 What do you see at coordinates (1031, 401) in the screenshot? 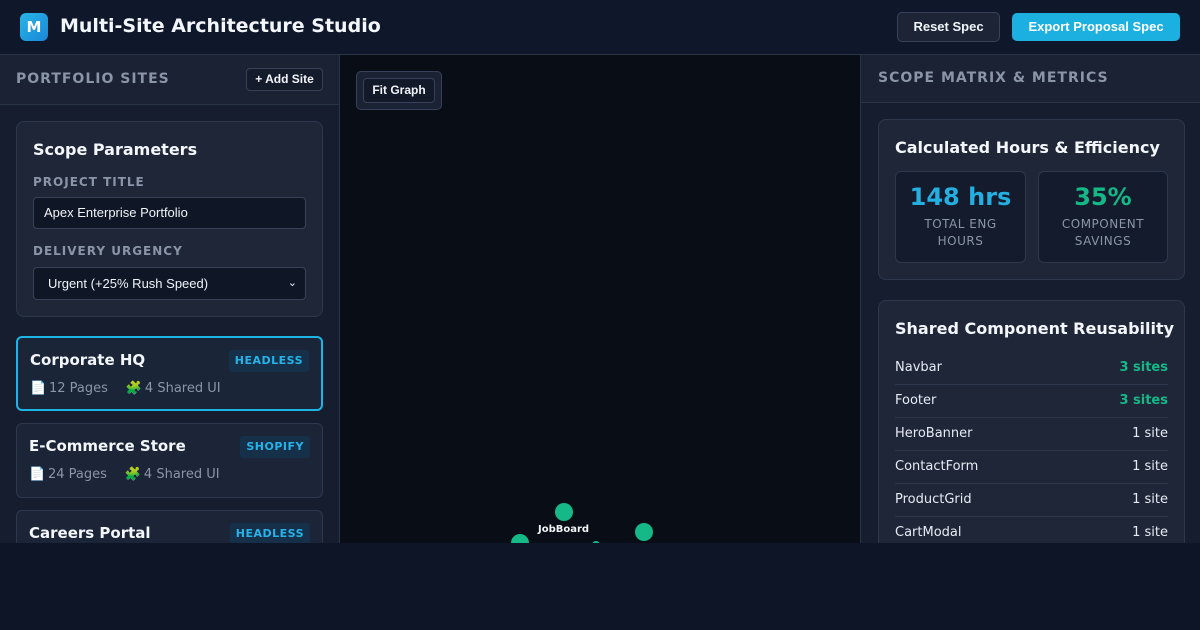
I see `component-row: Footer 3 sites` at bounding box center [1031, 401].